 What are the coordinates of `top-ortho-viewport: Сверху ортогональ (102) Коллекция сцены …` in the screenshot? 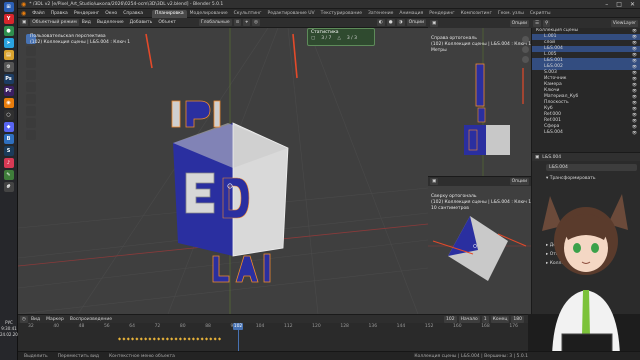 It's located at (479, 250).